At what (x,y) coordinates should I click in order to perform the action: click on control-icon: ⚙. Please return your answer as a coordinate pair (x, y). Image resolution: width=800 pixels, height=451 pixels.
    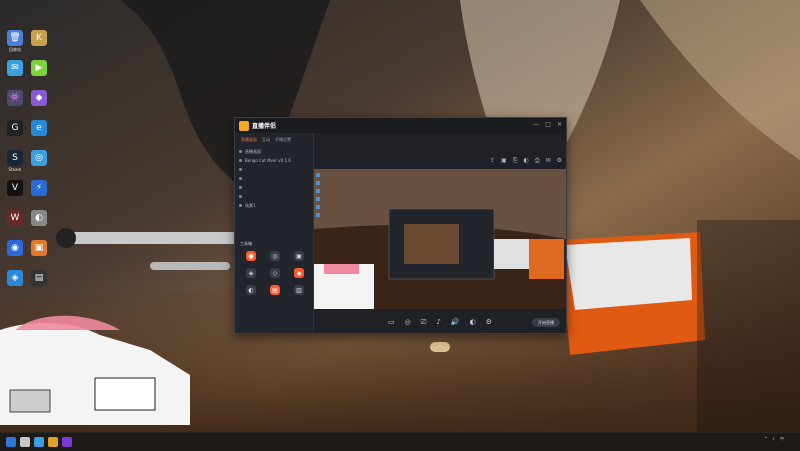
    Looking at the image, I should click on (488, 322).